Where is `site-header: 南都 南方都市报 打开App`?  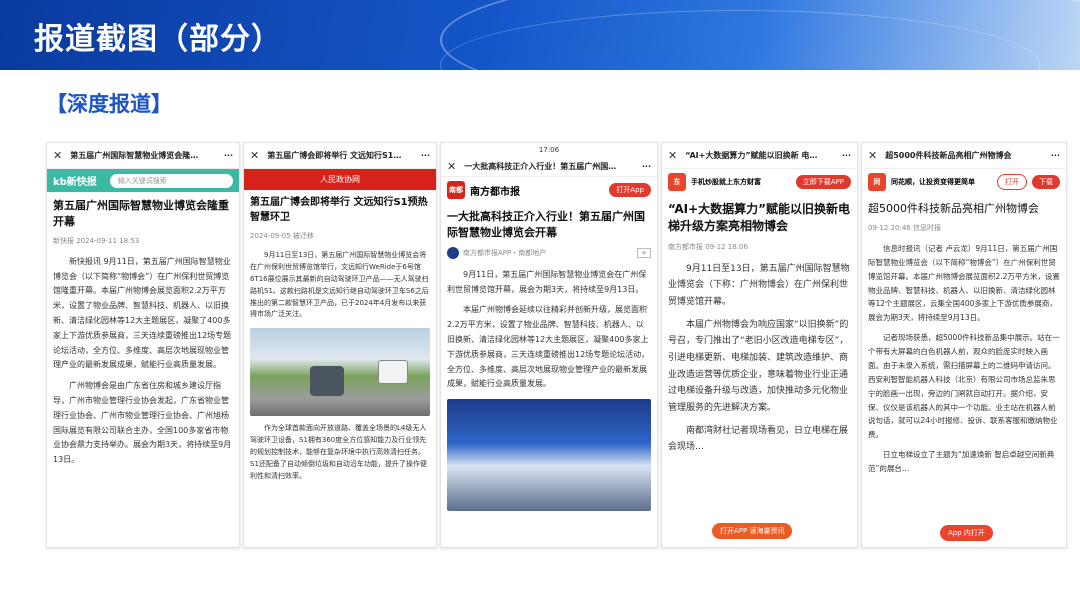 site-header: 南都 南方都市报 打开App is located at coordinates (549, 190).